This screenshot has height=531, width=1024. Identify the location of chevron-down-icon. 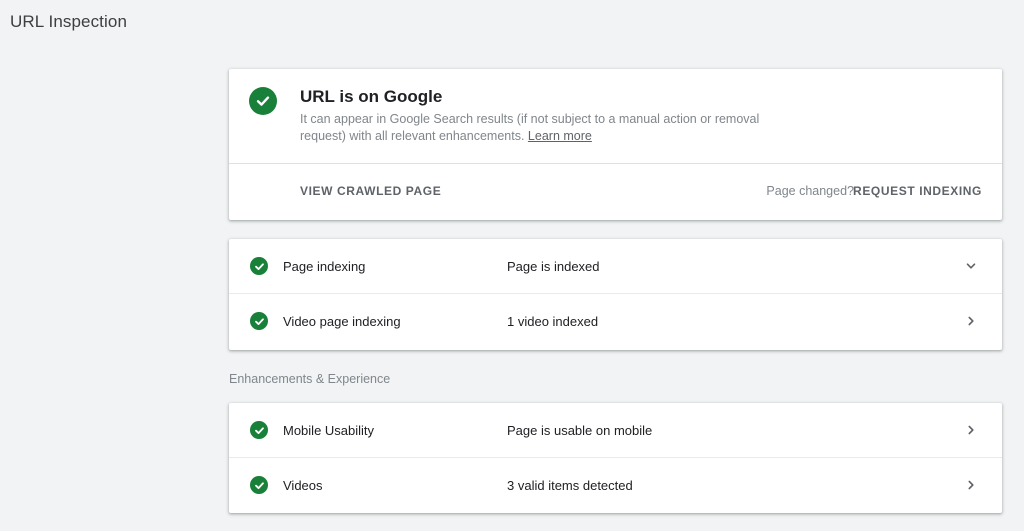
(971, 266).